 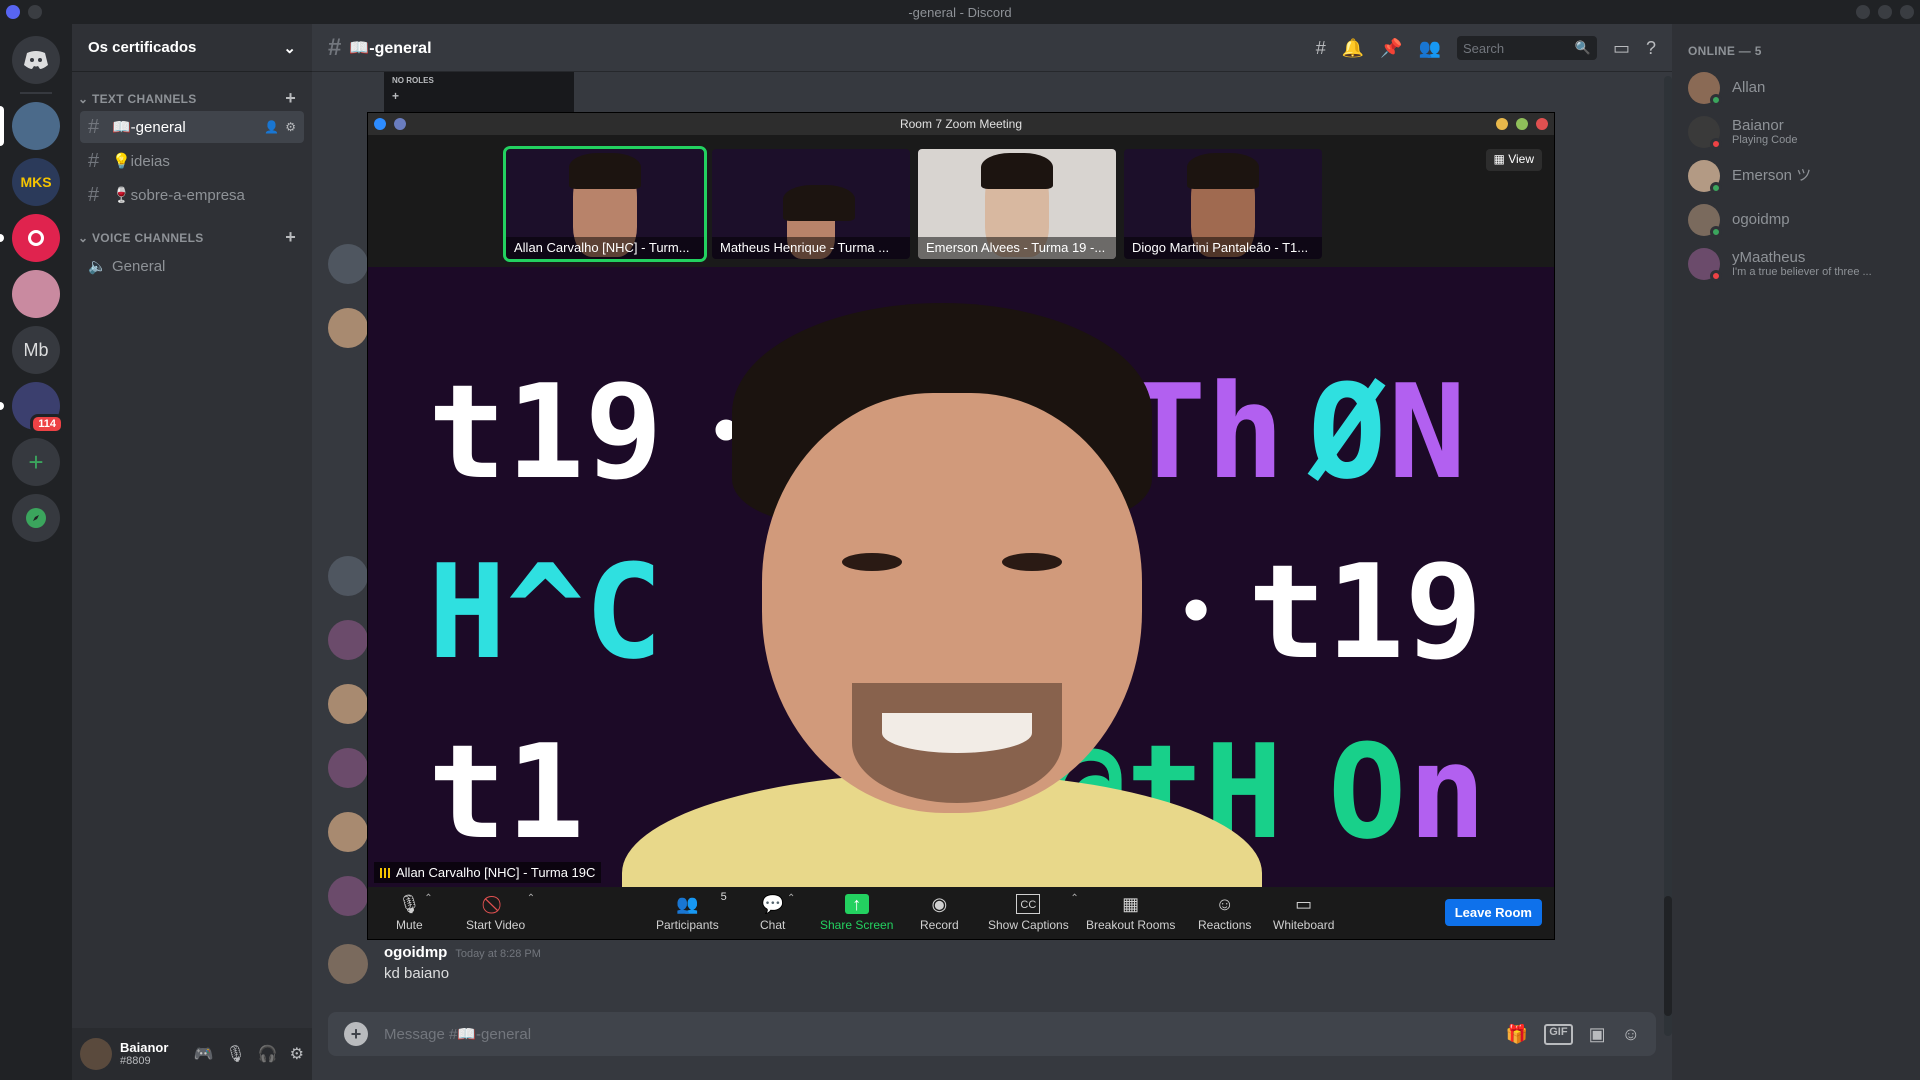 What do you see at coordinates (1651, 48) in the screenshot?
I see `help-icon: ?` at bounding box center [1651, 48].